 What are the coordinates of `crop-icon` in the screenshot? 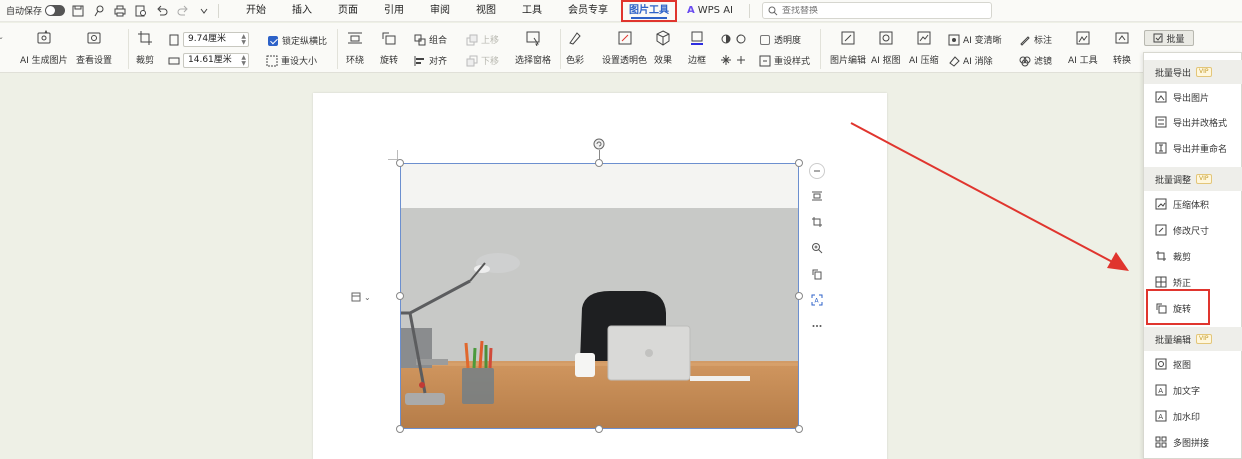 It's located at (145, 38).